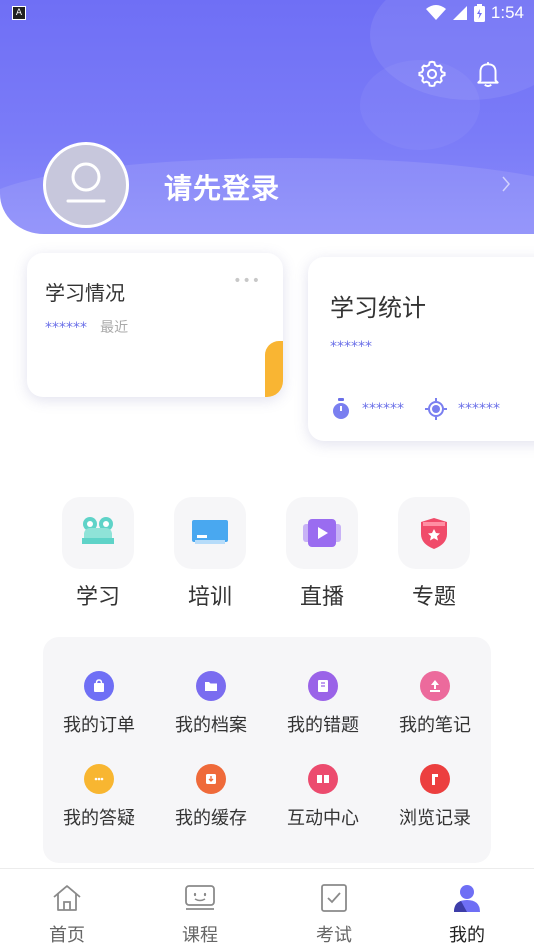 The image size is (534, 950). What do you see at coordinates (341, 408) in the screenshot?
I see `stopwatch-icon` at bounding box center [341, 408].